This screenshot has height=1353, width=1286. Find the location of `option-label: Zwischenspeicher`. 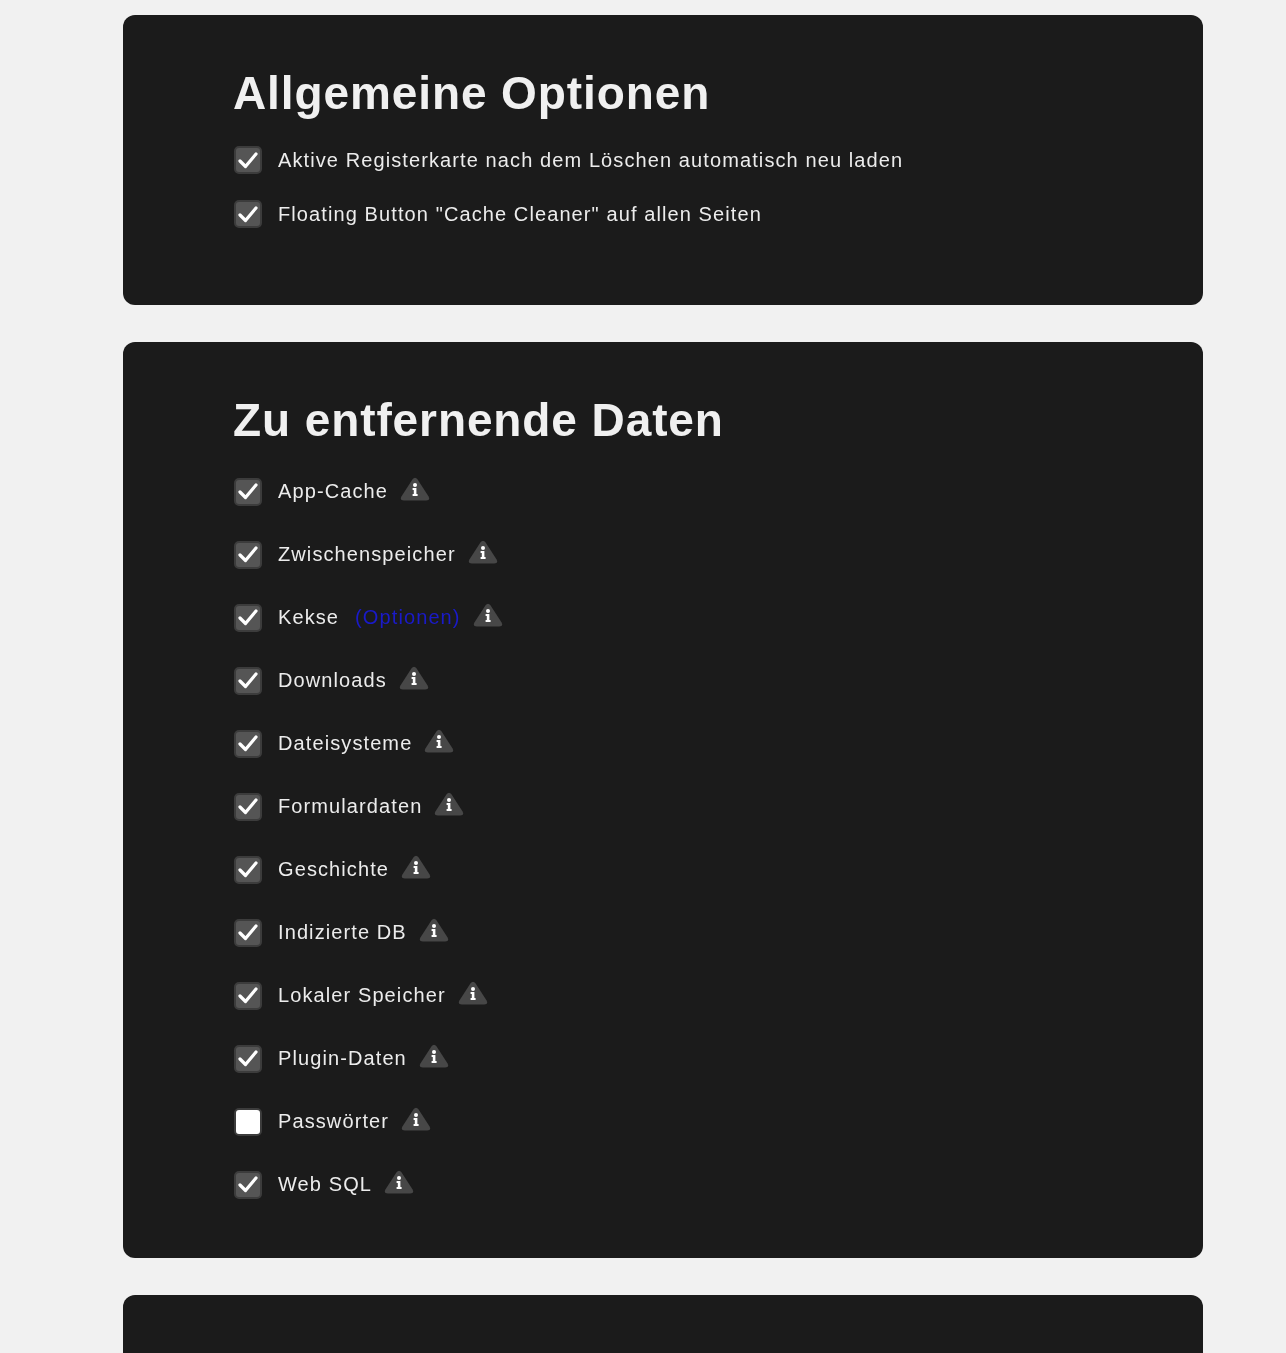

option-label: Zwischenspeicher is located at coordinates (367, 554).